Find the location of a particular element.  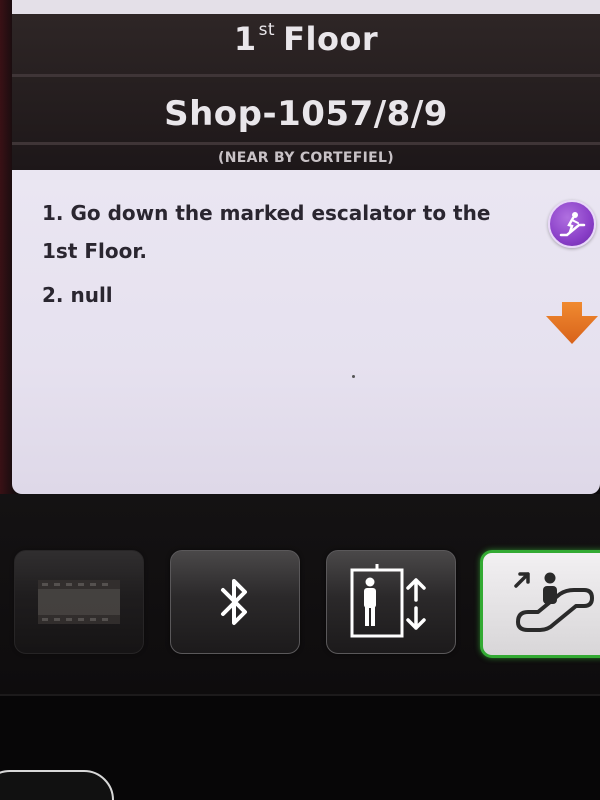

elevator-icon is located at coordinates (388, 601).